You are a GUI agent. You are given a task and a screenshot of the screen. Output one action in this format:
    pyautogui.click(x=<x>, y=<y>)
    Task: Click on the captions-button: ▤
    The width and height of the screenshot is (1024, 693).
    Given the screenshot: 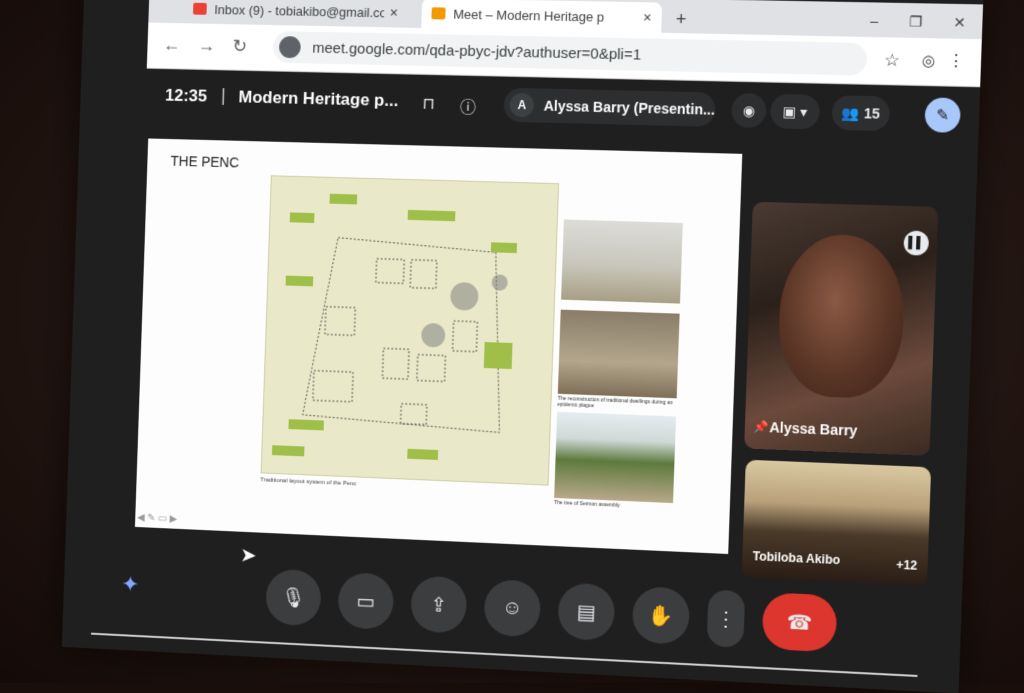 What is the action you would take?
    pyautogui.click(x=586, y=612)
    